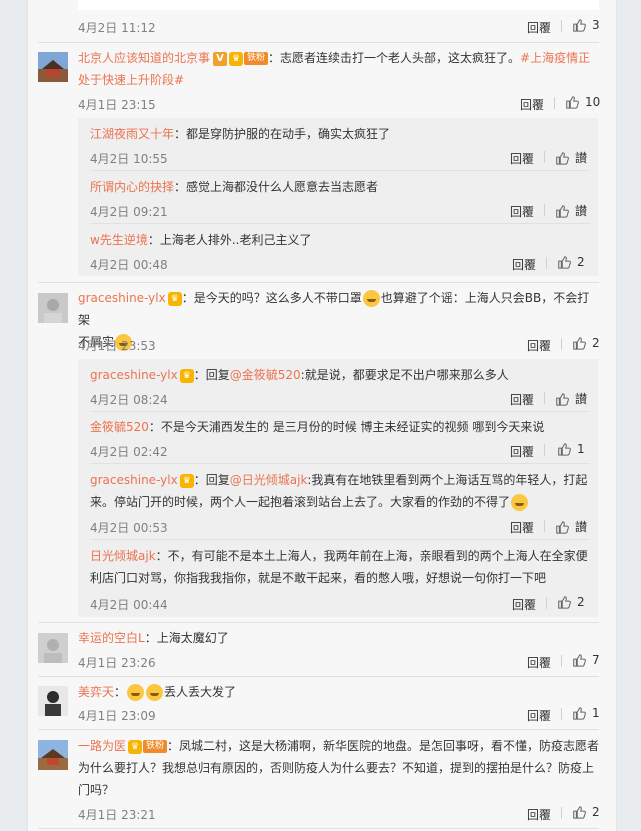 The height and width of the screenshot is (831, 641). What do you see at coordinates (157, 692) in the screenshot?
I see `comment-body: 美弈天： 丢人丢大发了` at bounding box center [157, 692].